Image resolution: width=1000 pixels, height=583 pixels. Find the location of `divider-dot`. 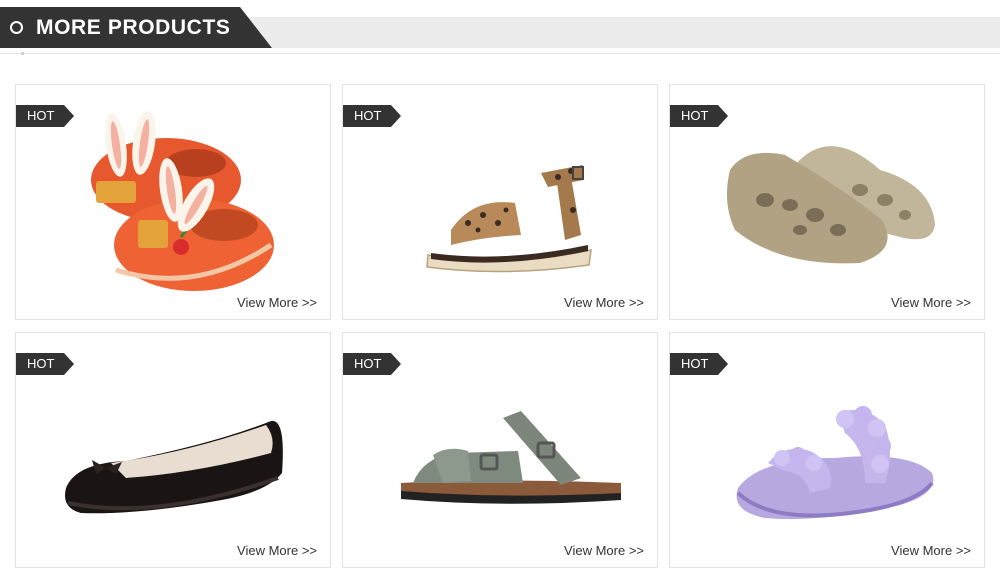

divider-dot is located at coordinates (22, 53).